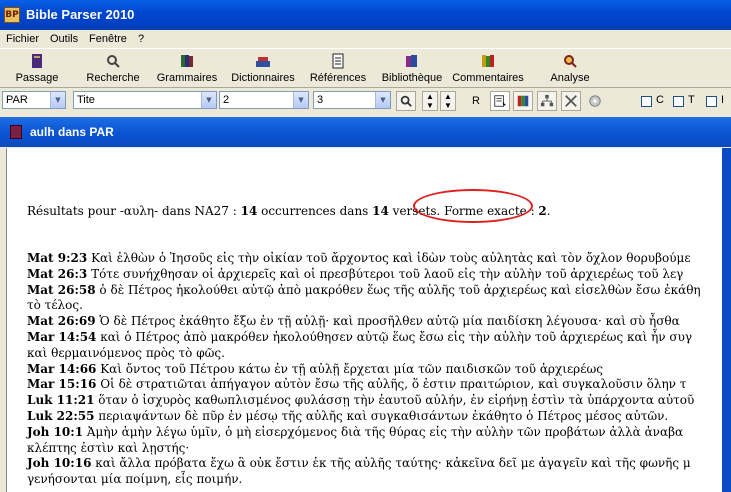 Image resolution: width=731 pixels, height=492 pixels. I want to click on bibliotheque-label: Bibliothèque, so click(412, 78).